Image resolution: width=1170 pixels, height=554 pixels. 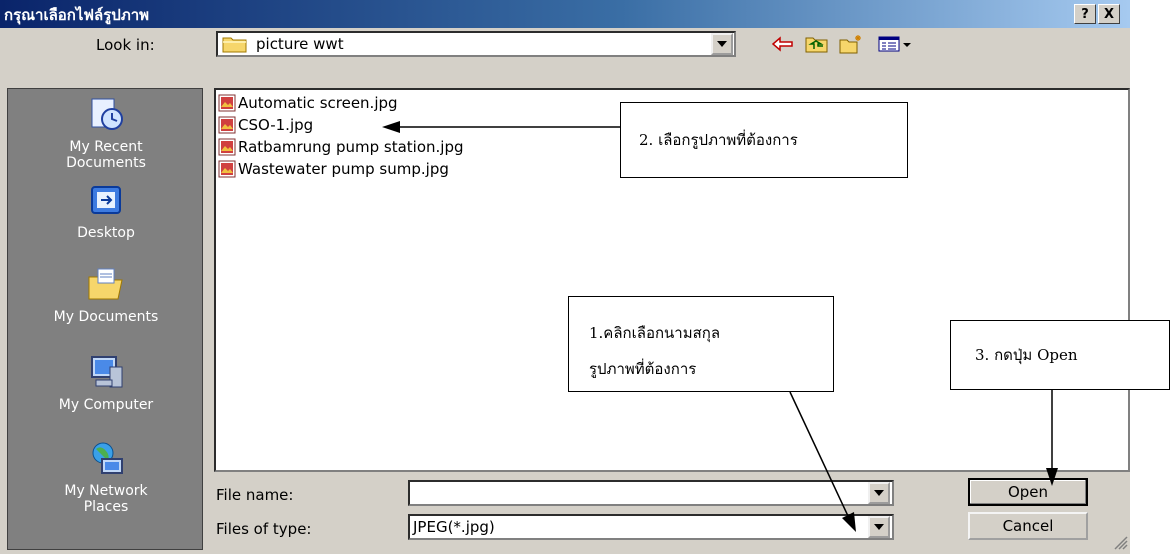 I want to click on file-type-value: JPEG(*.jpg), so click(x=454, y=527).